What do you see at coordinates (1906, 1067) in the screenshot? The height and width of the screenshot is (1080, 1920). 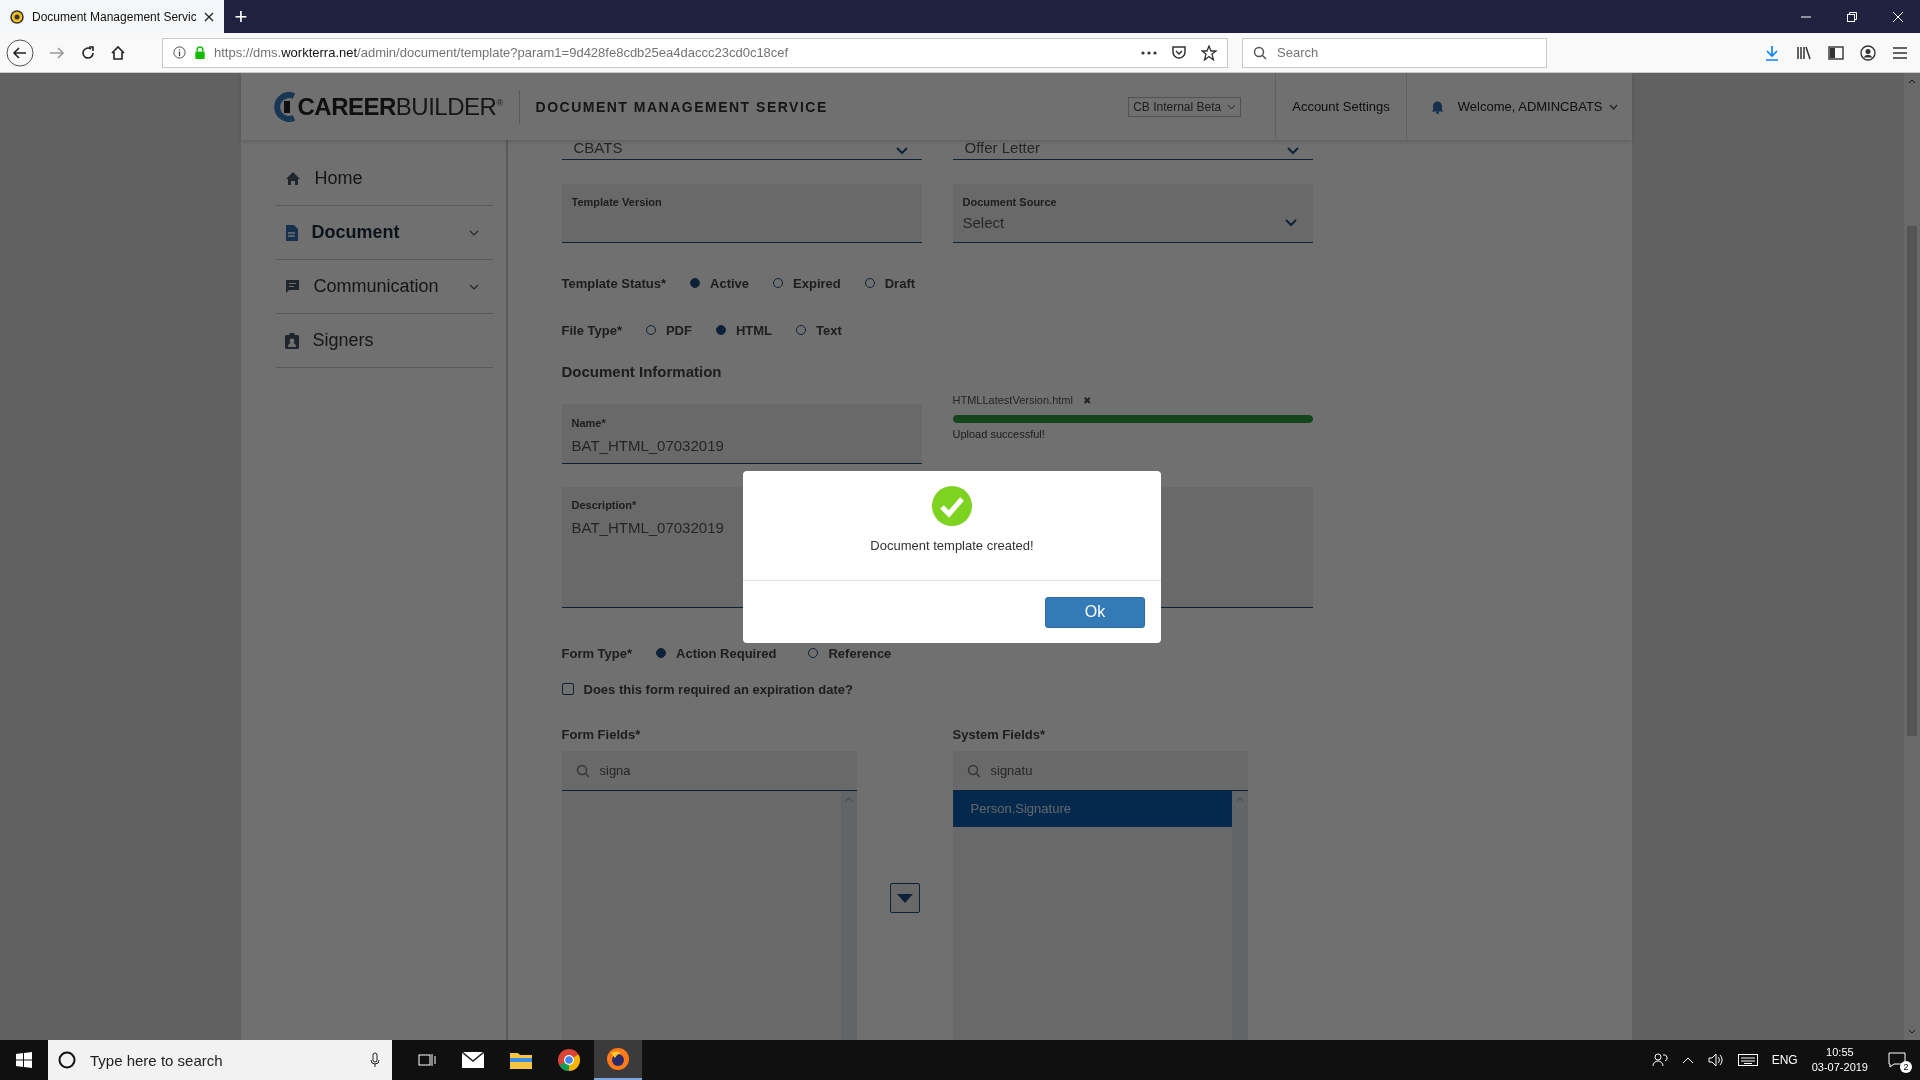 I see `notification-count: 2` at bounding box center [1906, 1067].